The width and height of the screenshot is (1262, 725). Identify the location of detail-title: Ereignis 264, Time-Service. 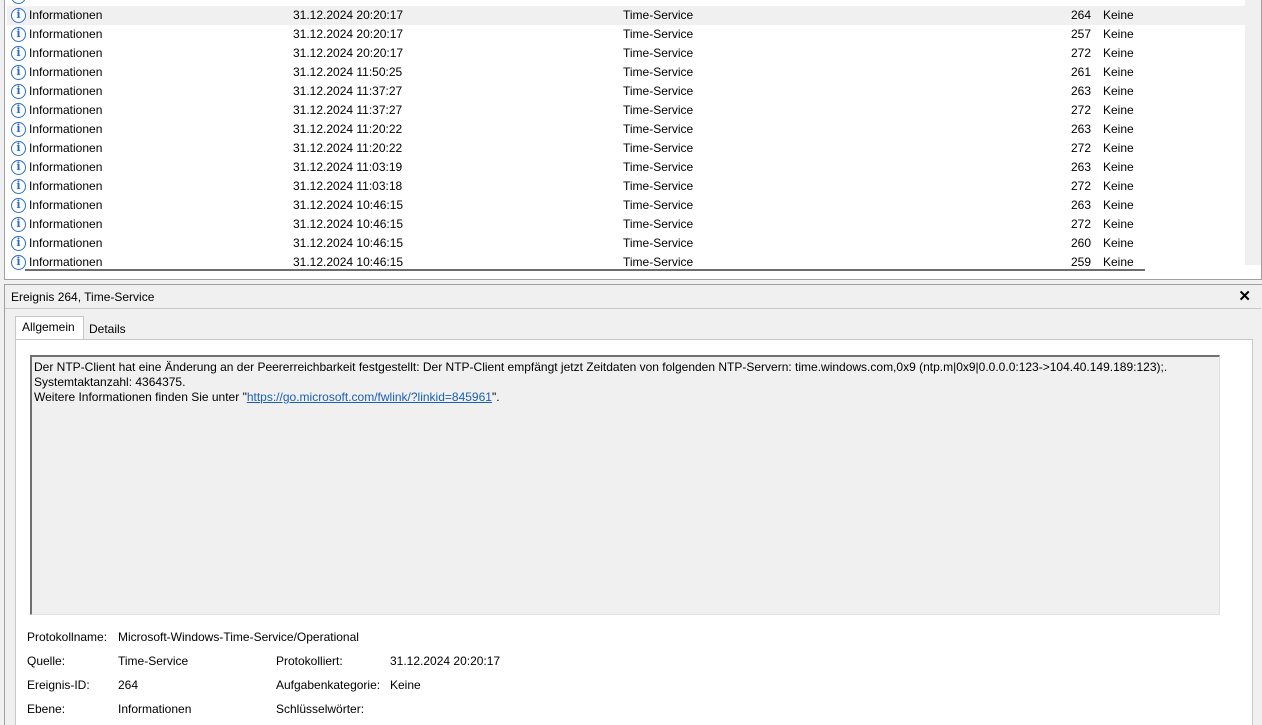
(83, 297).